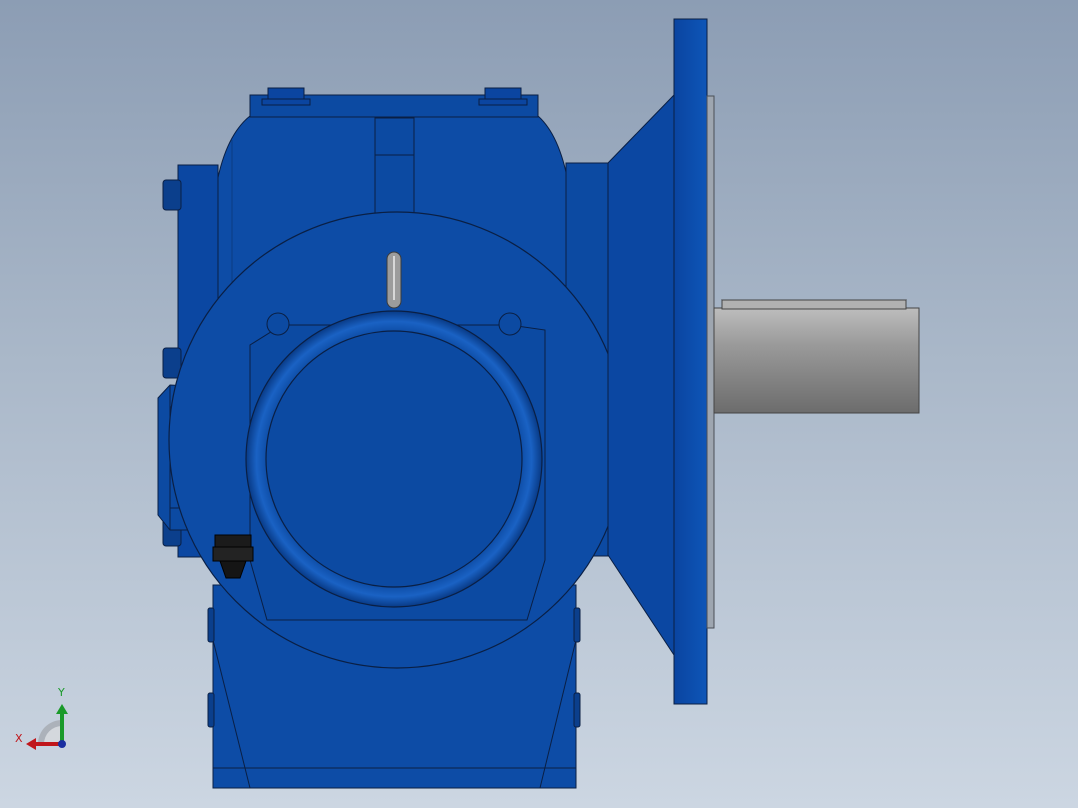  I want to click on motor-end-ring, so click(394, 459).